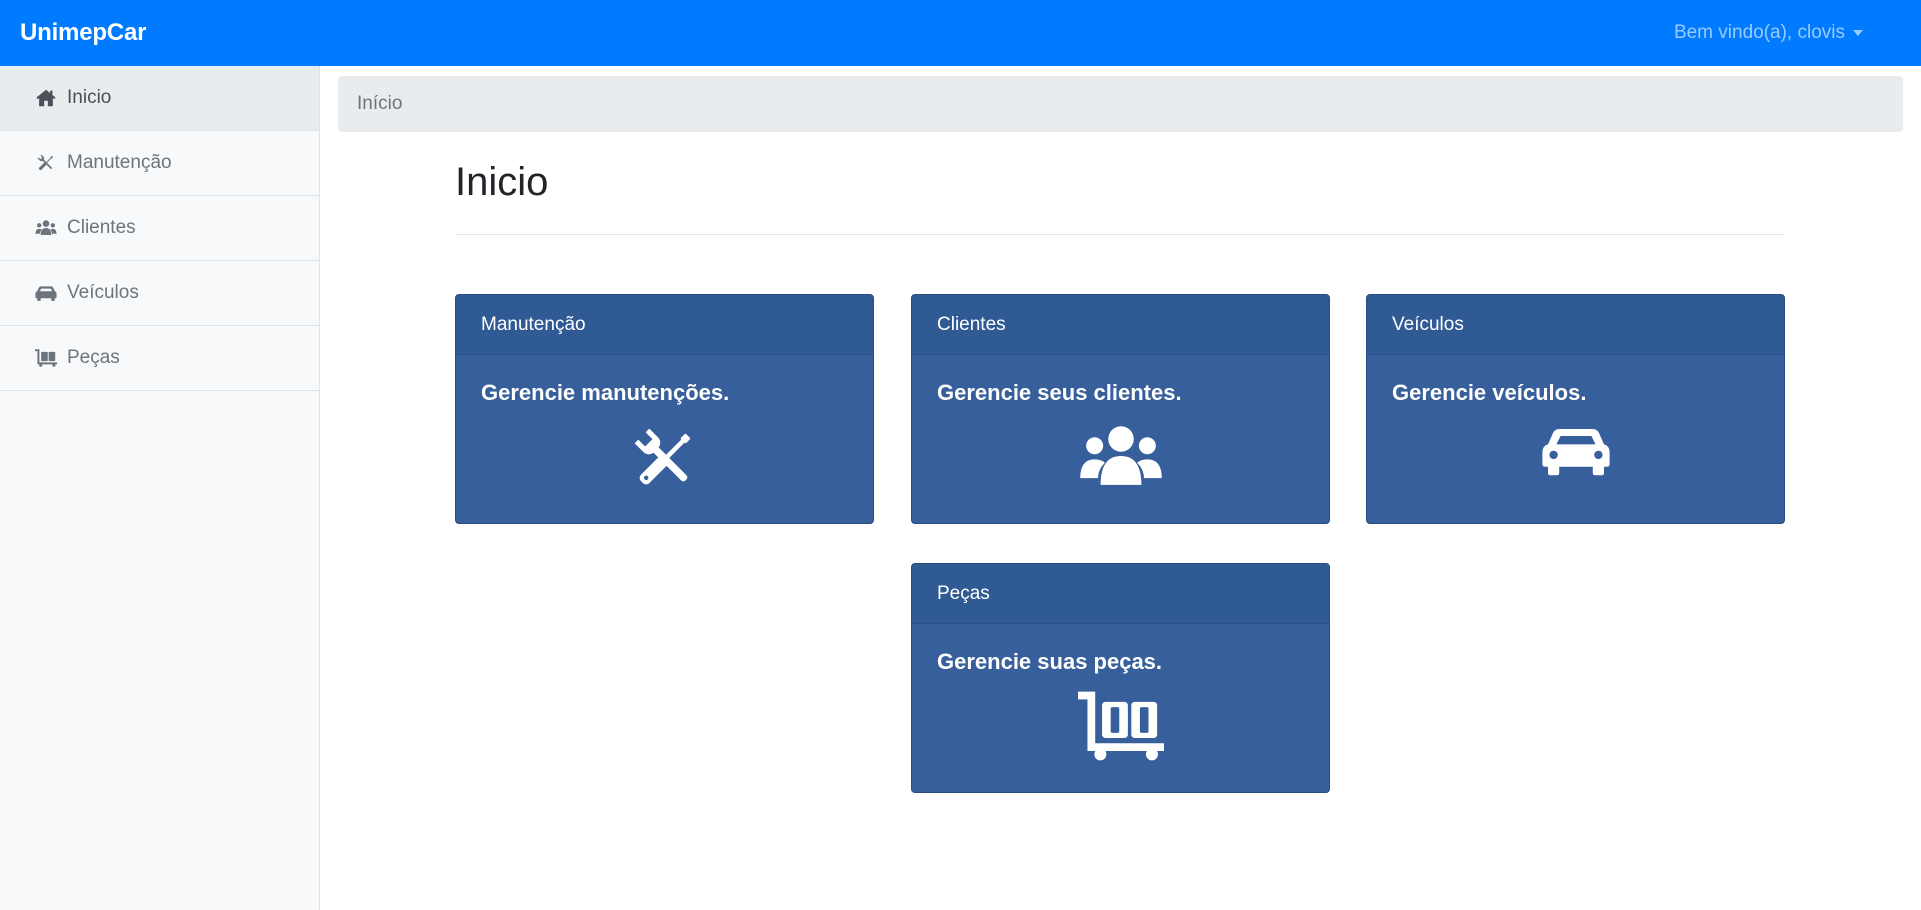  Describe the element at coordinates (605, 392) in the screenshot. I see `card-text: Gerencie manutenções.` at that location.